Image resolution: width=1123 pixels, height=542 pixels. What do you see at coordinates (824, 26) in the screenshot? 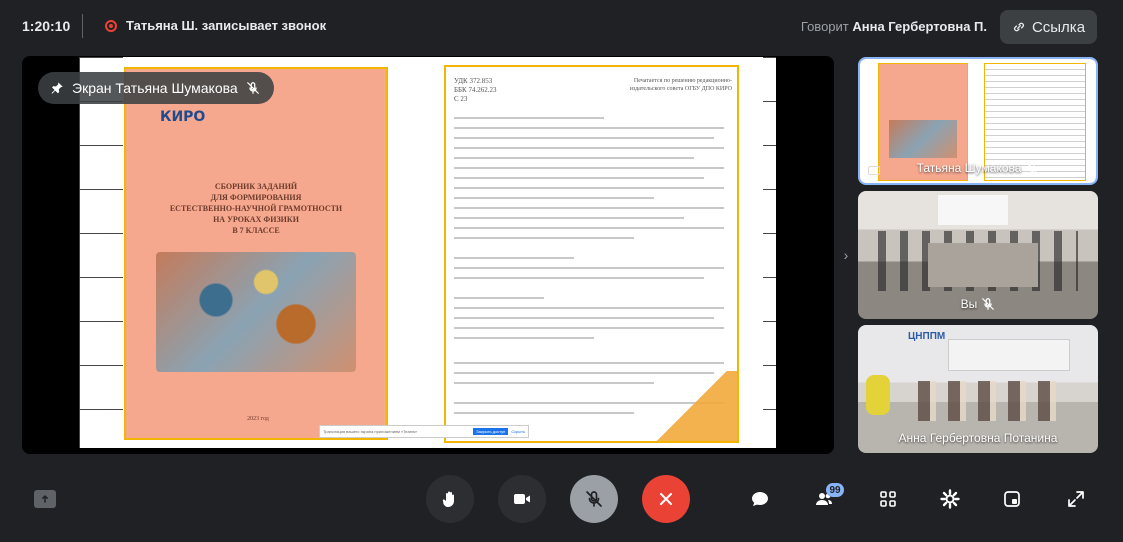
I see `active-speaker-prefix: Говорит` at bounding box center [824, 26].